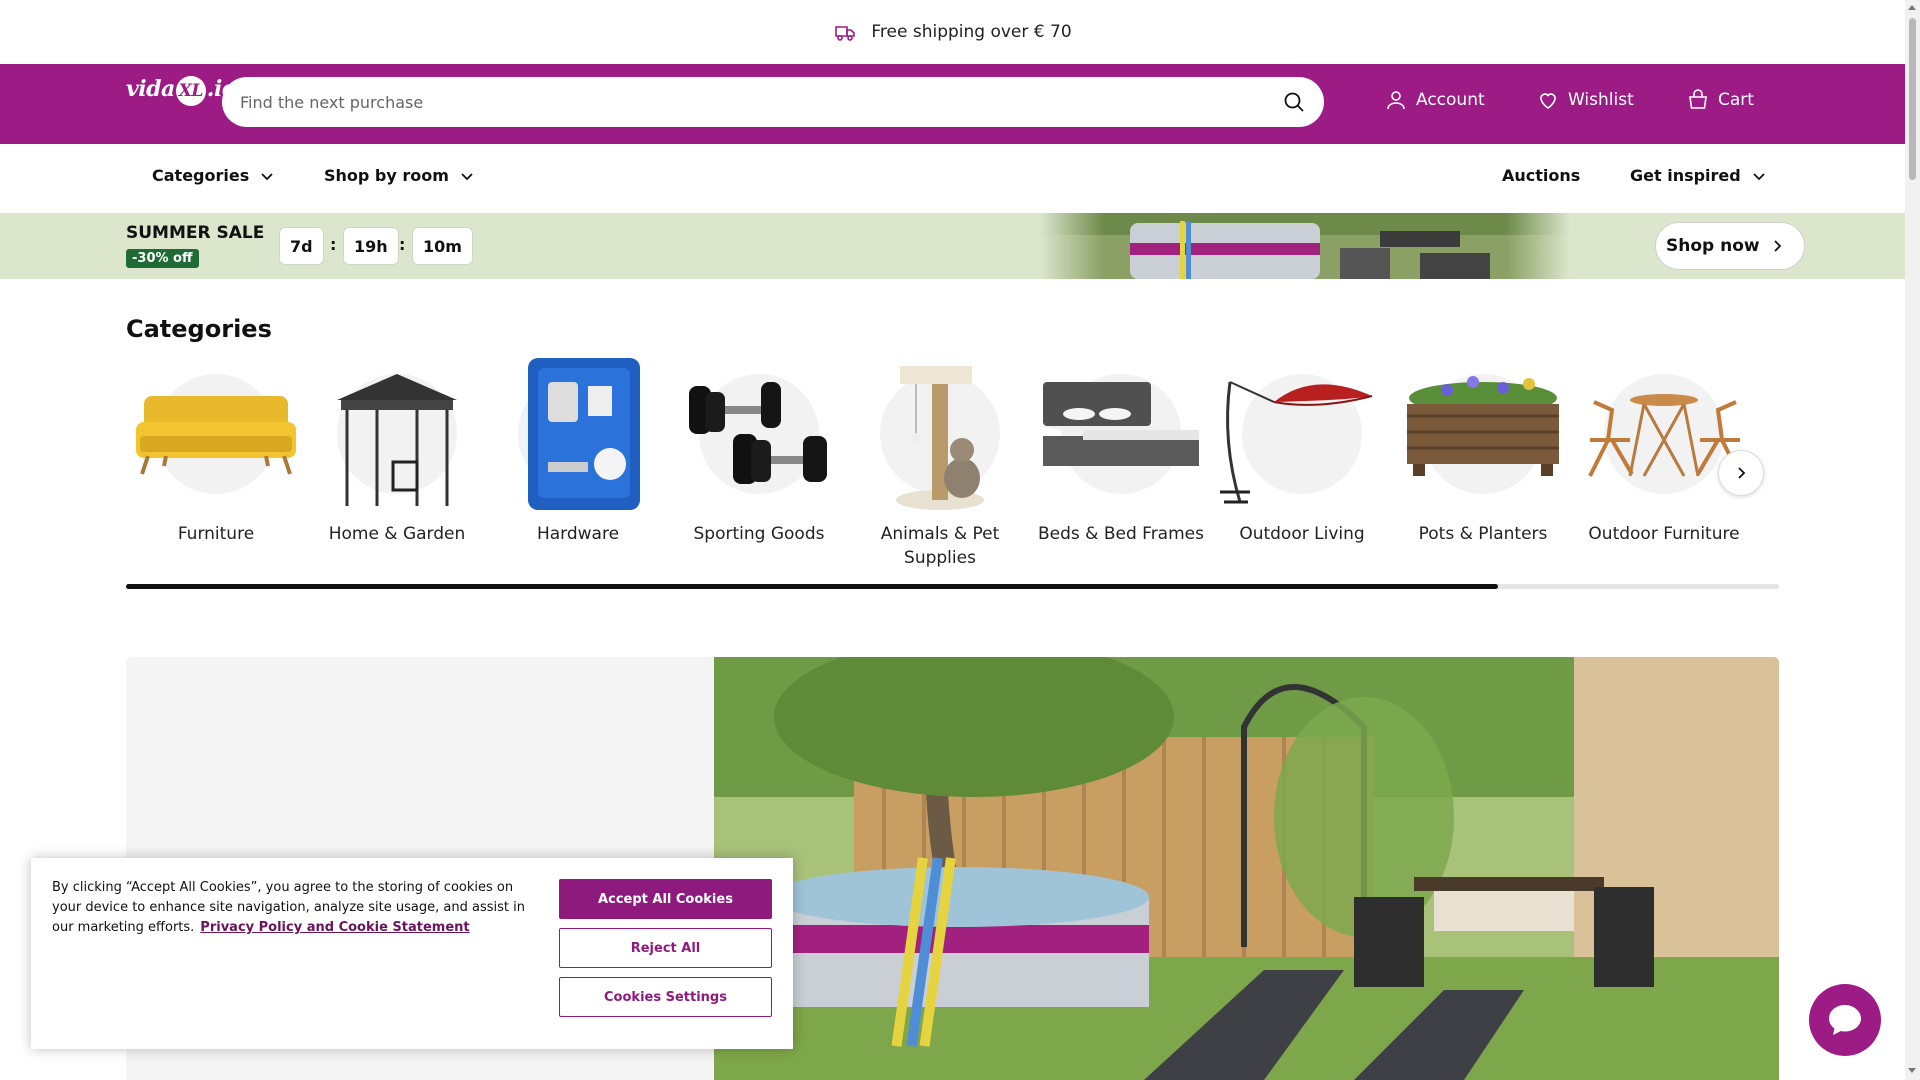 This screenshot has width=1920, height=1080. What do you see at coordinates (1912, 99) in the screenshot?
I see `page-scrollbar-thumb` at bounding box center [1912, 99].